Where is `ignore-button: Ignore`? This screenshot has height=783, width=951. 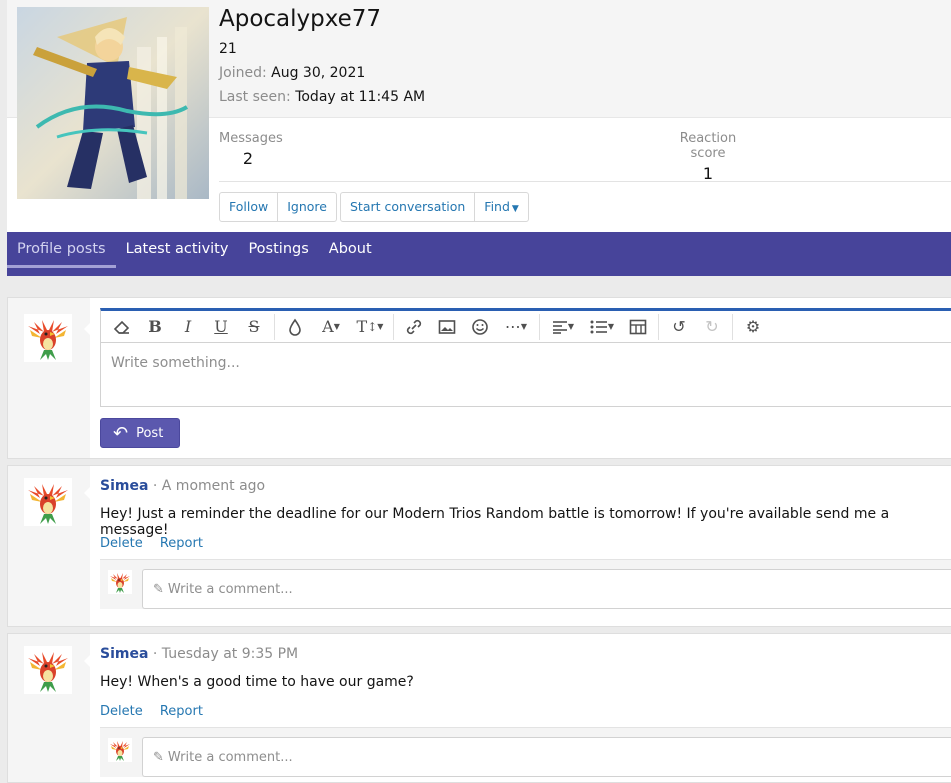 ignore-button: Ignore is located at coordinates (306, 207).